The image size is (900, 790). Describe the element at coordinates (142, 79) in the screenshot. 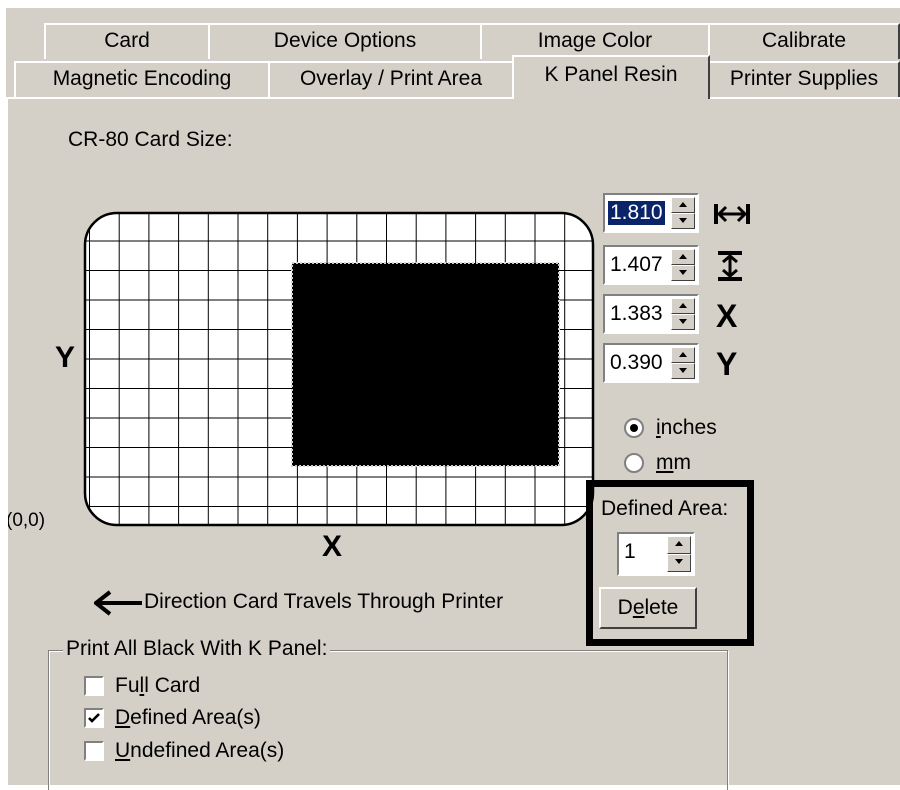

I see `tab-magnetic-encoding: Magnetic Encoding` at that location.